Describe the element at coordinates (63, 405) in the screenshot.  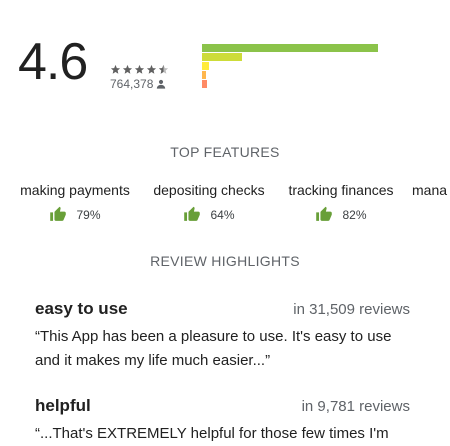
I see `highlight-title: helpful` at that location.